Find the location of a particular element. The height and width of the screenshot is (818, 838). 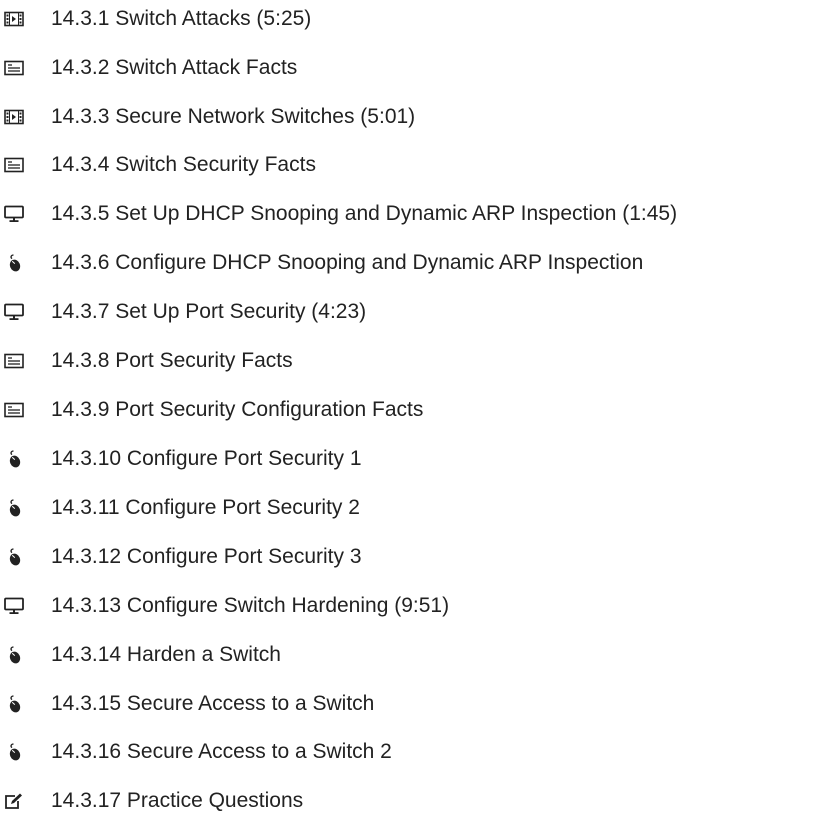

lesson-label: 14.3.14 Harden a Switch is located at coordinates (166, 655).